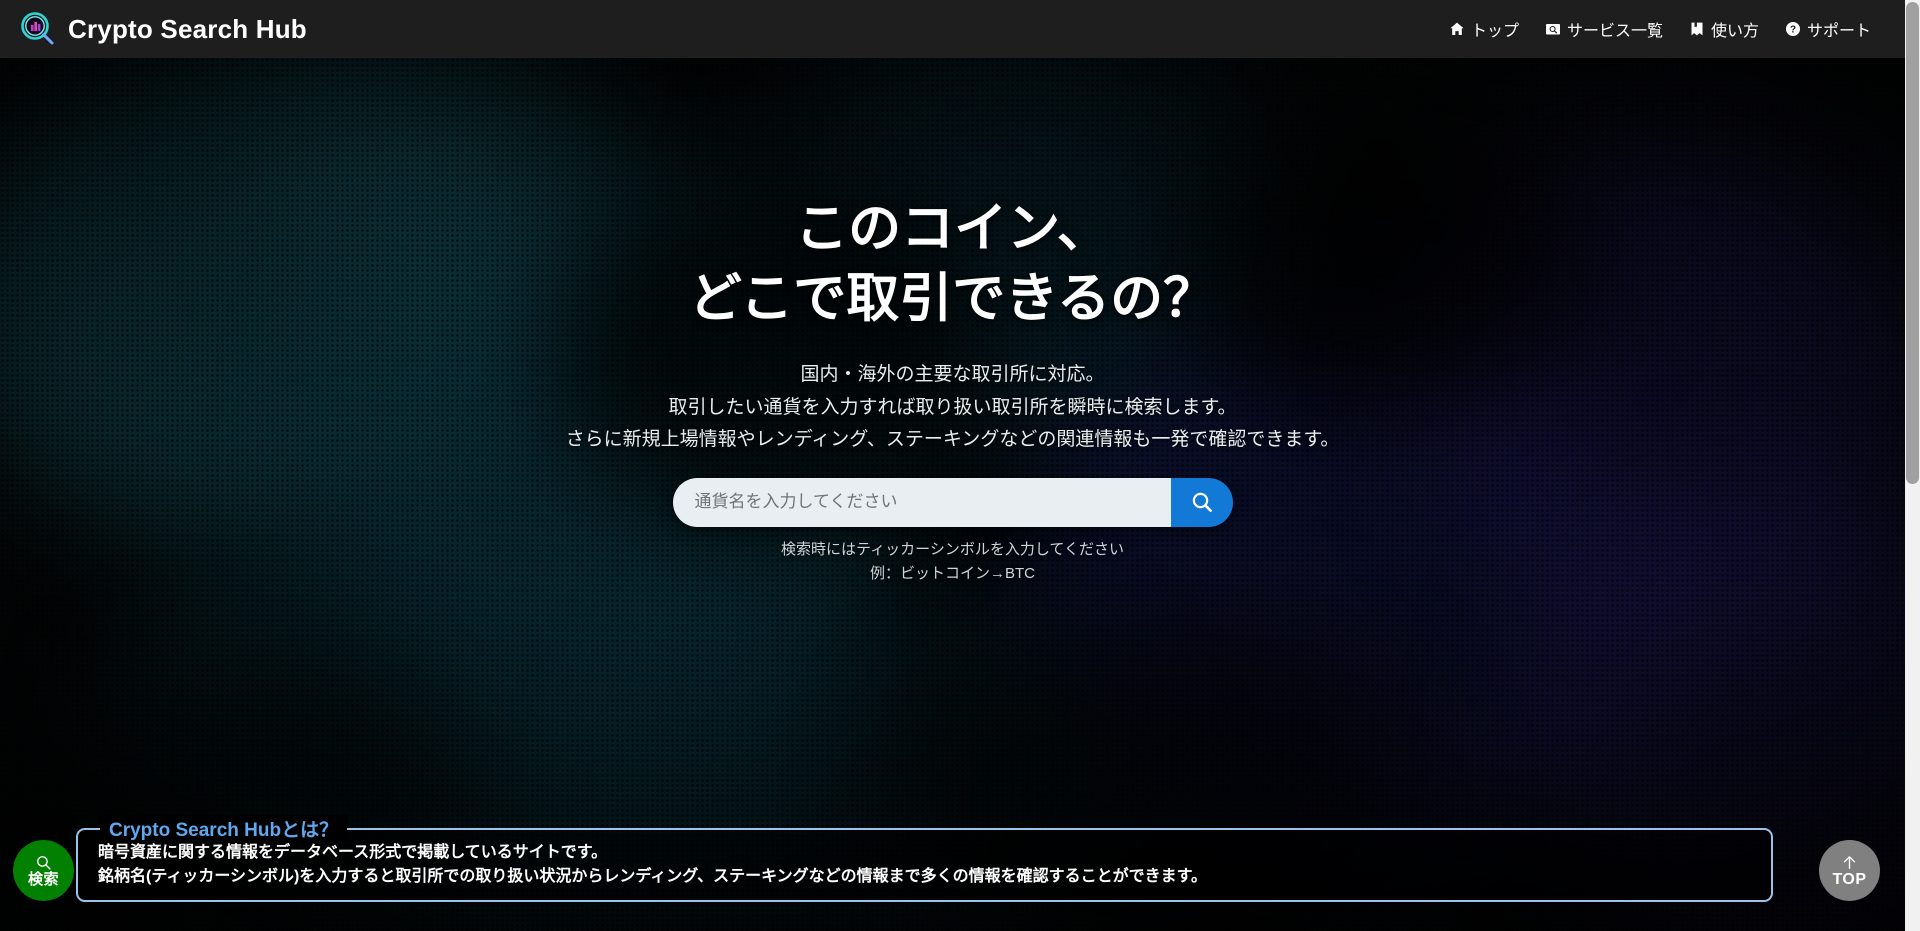 Image resolution: width=1920 pixels, height=931 pixels. What do you see at coordinates (952, 228) in the screenshot?
I see `page-title-line1: このコイン、` at bounding box center [952, 228].